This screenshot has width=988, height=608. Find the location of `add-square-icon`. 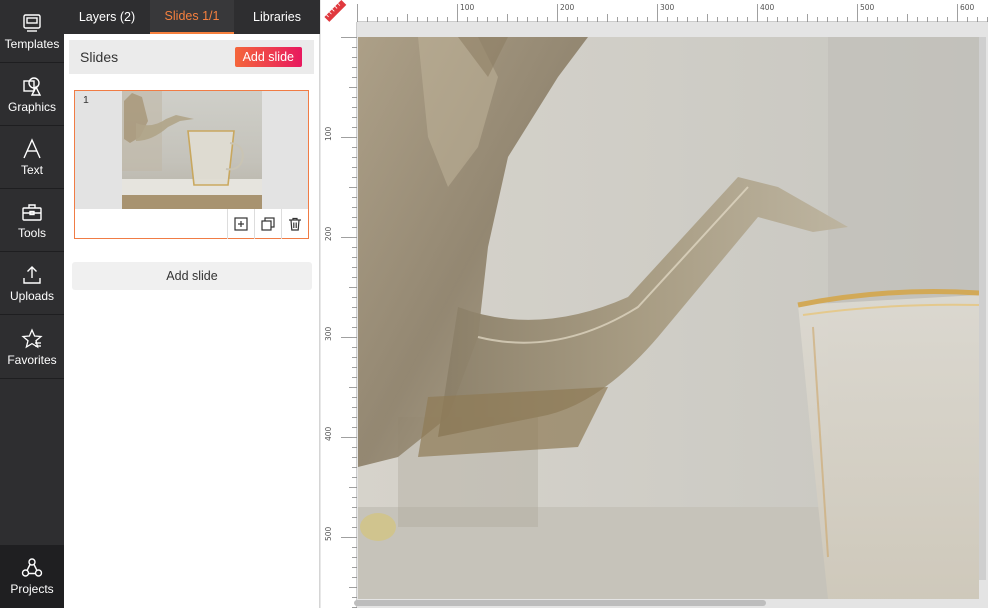

add-square-icon is located at coordinates (241, 224).